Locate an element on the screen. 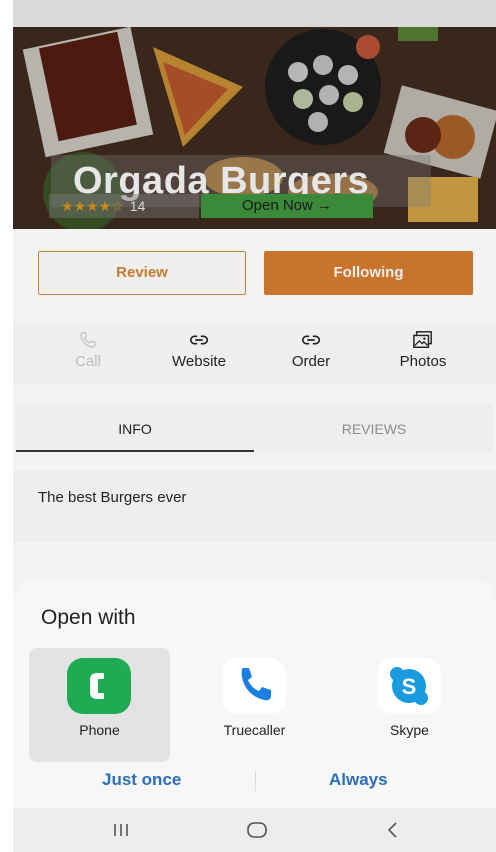  open-status-badge: Open Now → is located at coordinates (287, 206).